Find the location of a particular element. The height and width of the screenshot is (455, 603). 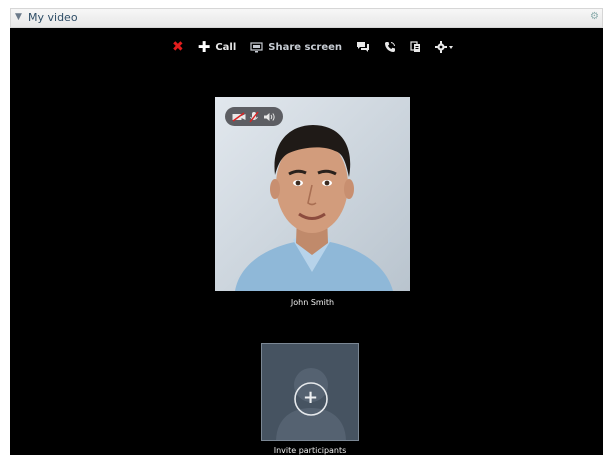

gear-icon: ⚙ is located at coordinates (594, 16).